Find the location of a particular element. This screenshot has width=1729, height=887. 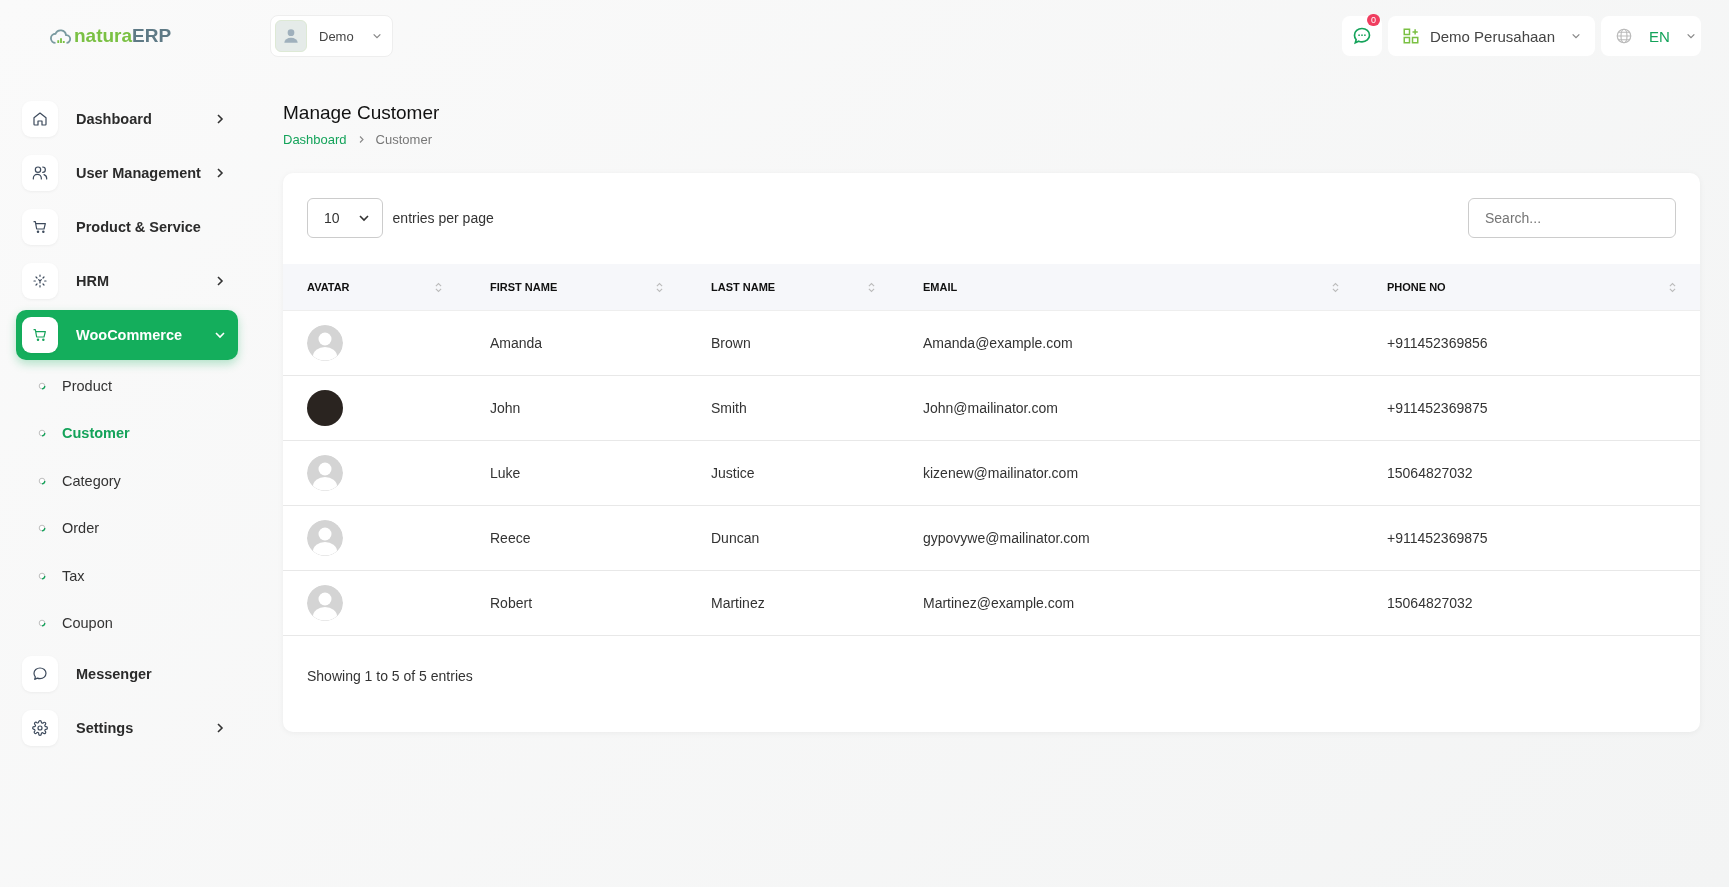

messages-button: 0 is located at coordinates (1361, 36).